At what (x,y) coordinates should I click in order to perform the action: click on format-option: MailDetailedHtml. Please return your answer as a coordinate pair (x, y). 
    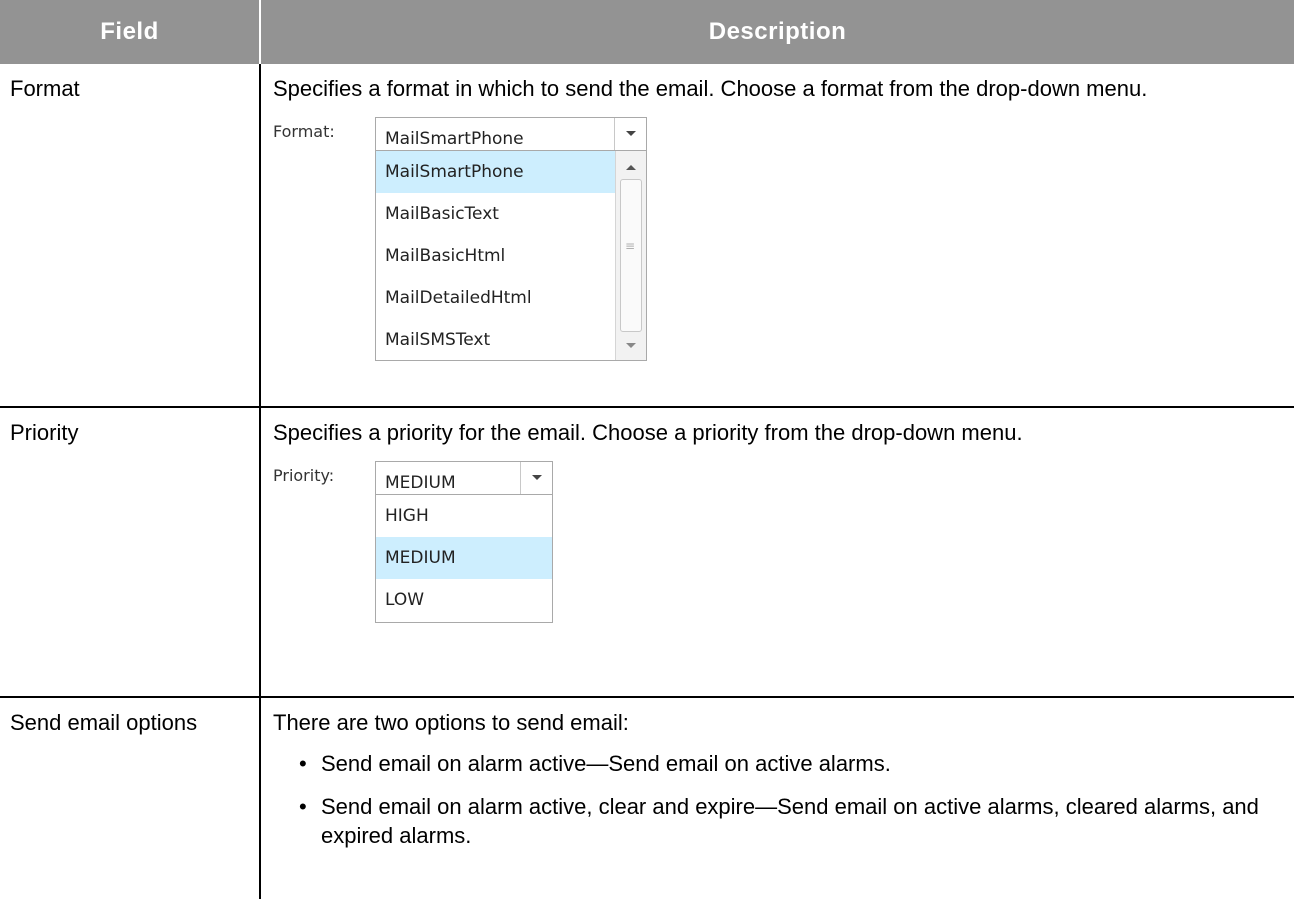
    Looking at the image, I should click on (511, 298).